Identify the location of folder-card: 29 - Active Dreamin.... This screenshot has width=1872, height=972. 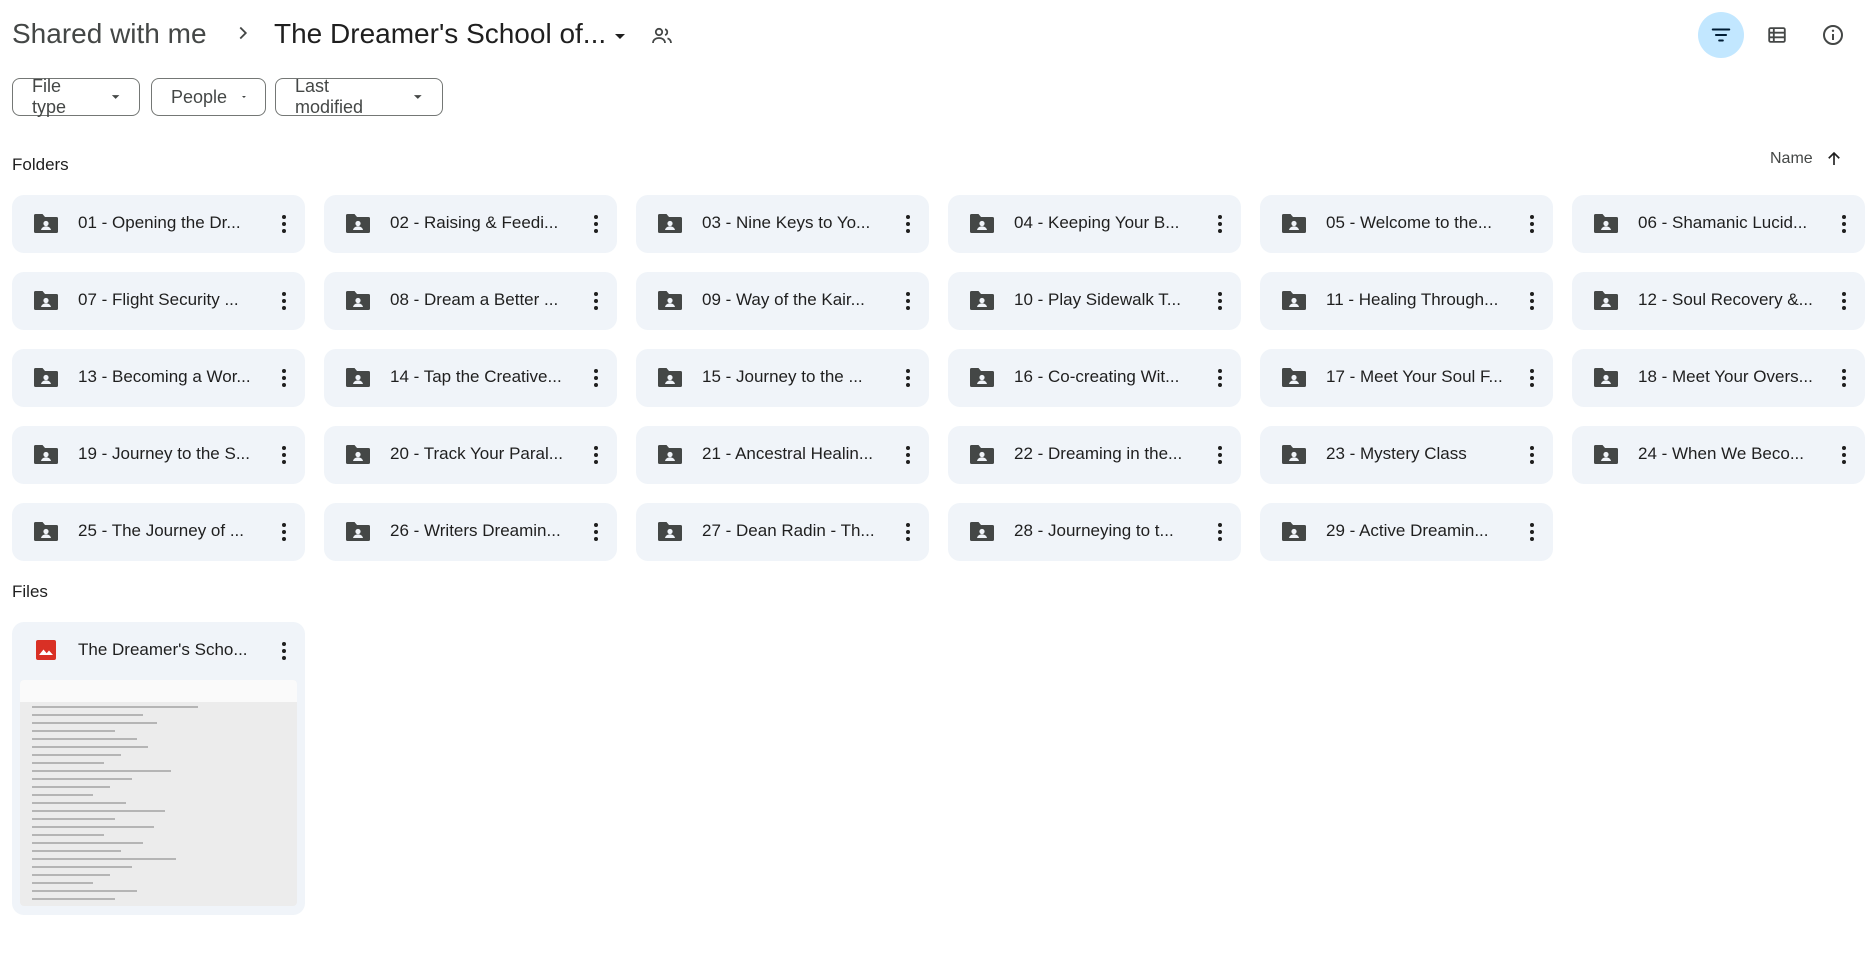
(1406, 532).